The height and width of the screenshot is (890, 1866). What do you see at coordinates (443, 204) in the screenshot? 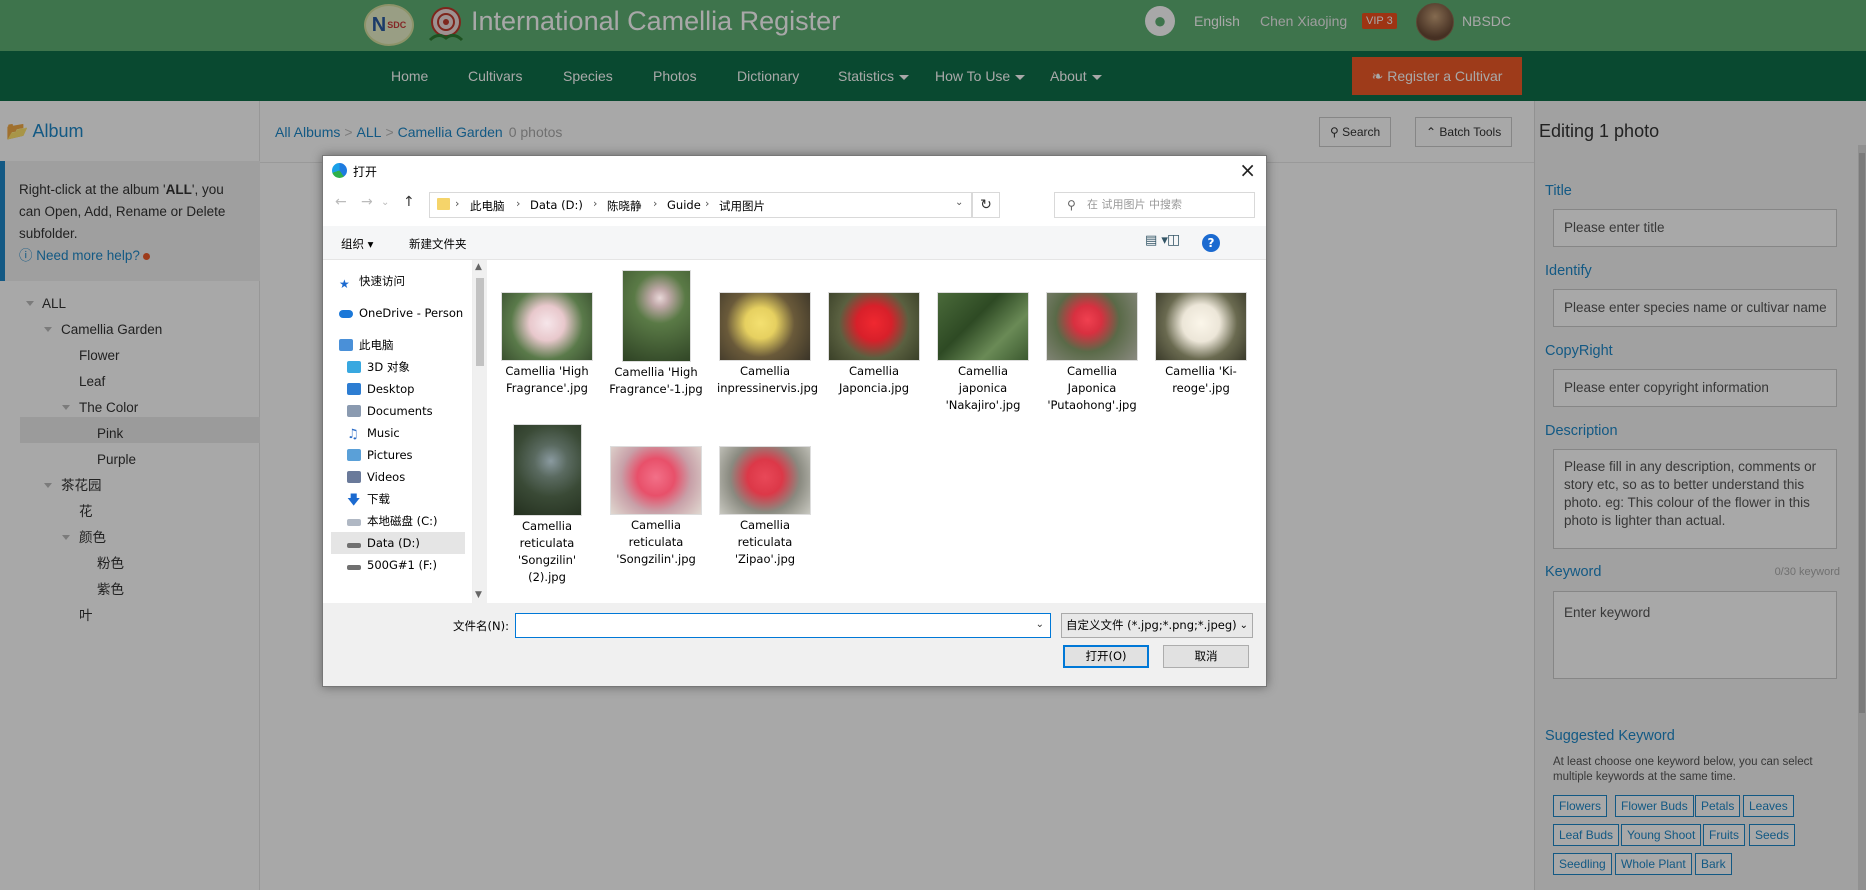
I see `folder-icon` at bounding box center [443, 204].